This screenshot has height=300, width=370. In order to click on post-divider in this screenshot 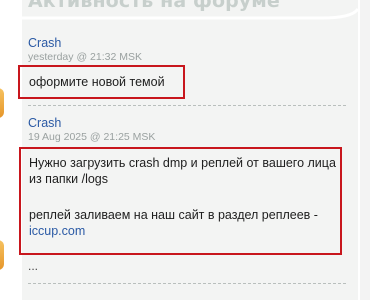, I will do `click(187, 105)`.